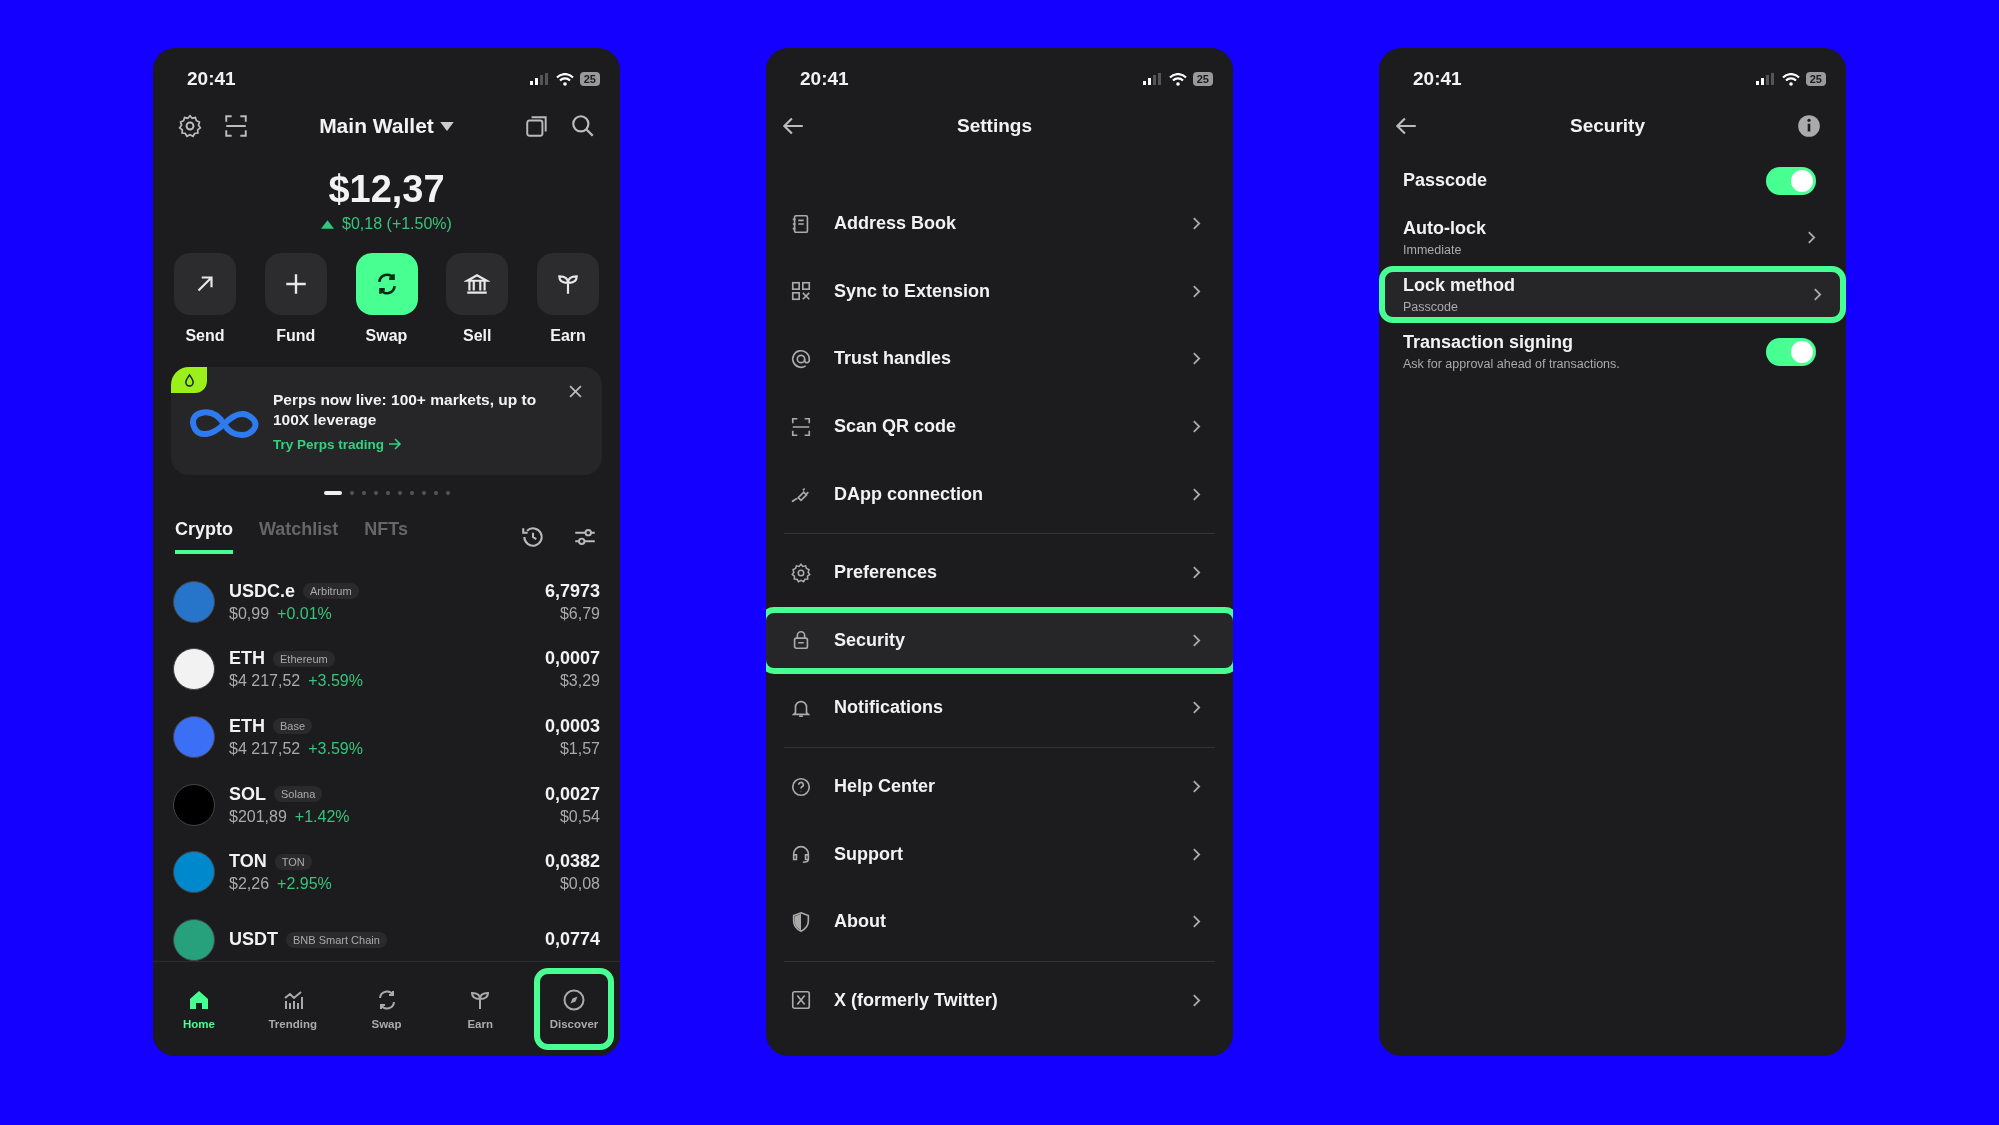 The width and height of the screenshot is (1999, 1125). I want to click on token-price: $2,26, so click(249, 884).